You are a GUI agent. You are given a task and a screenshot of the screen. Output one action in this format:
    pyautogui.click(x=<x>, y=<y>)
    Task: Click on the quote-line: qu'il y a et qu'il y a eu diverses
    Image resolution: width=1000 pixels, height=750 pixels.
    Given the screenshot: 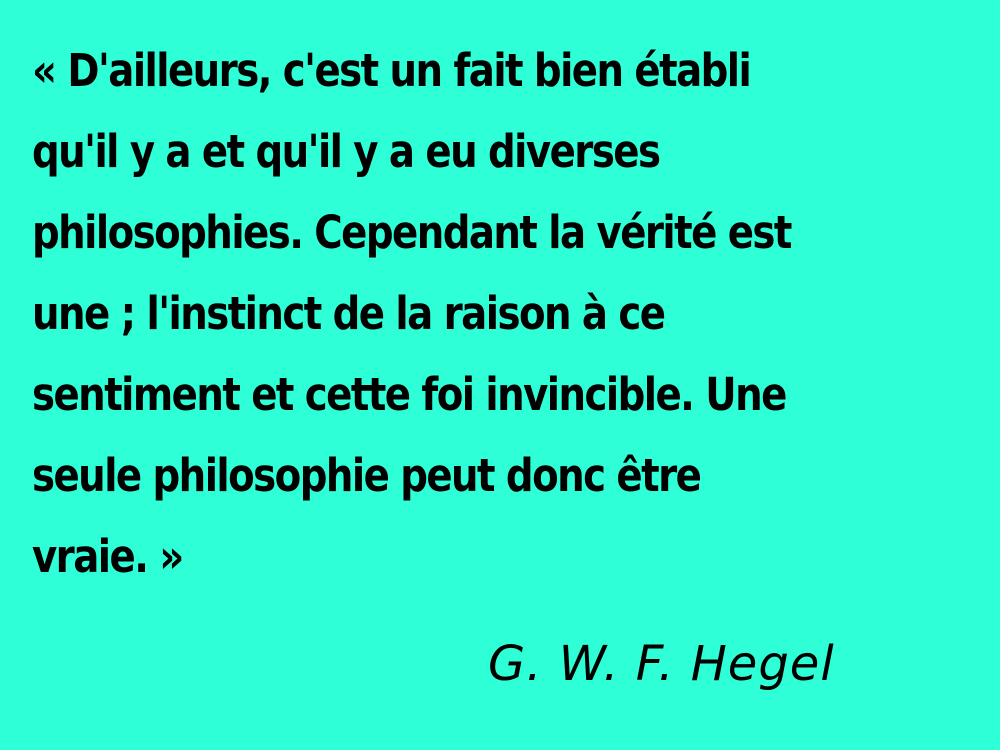 What is the action you would take?
    pyautogui.click(x=346, y=151)
    